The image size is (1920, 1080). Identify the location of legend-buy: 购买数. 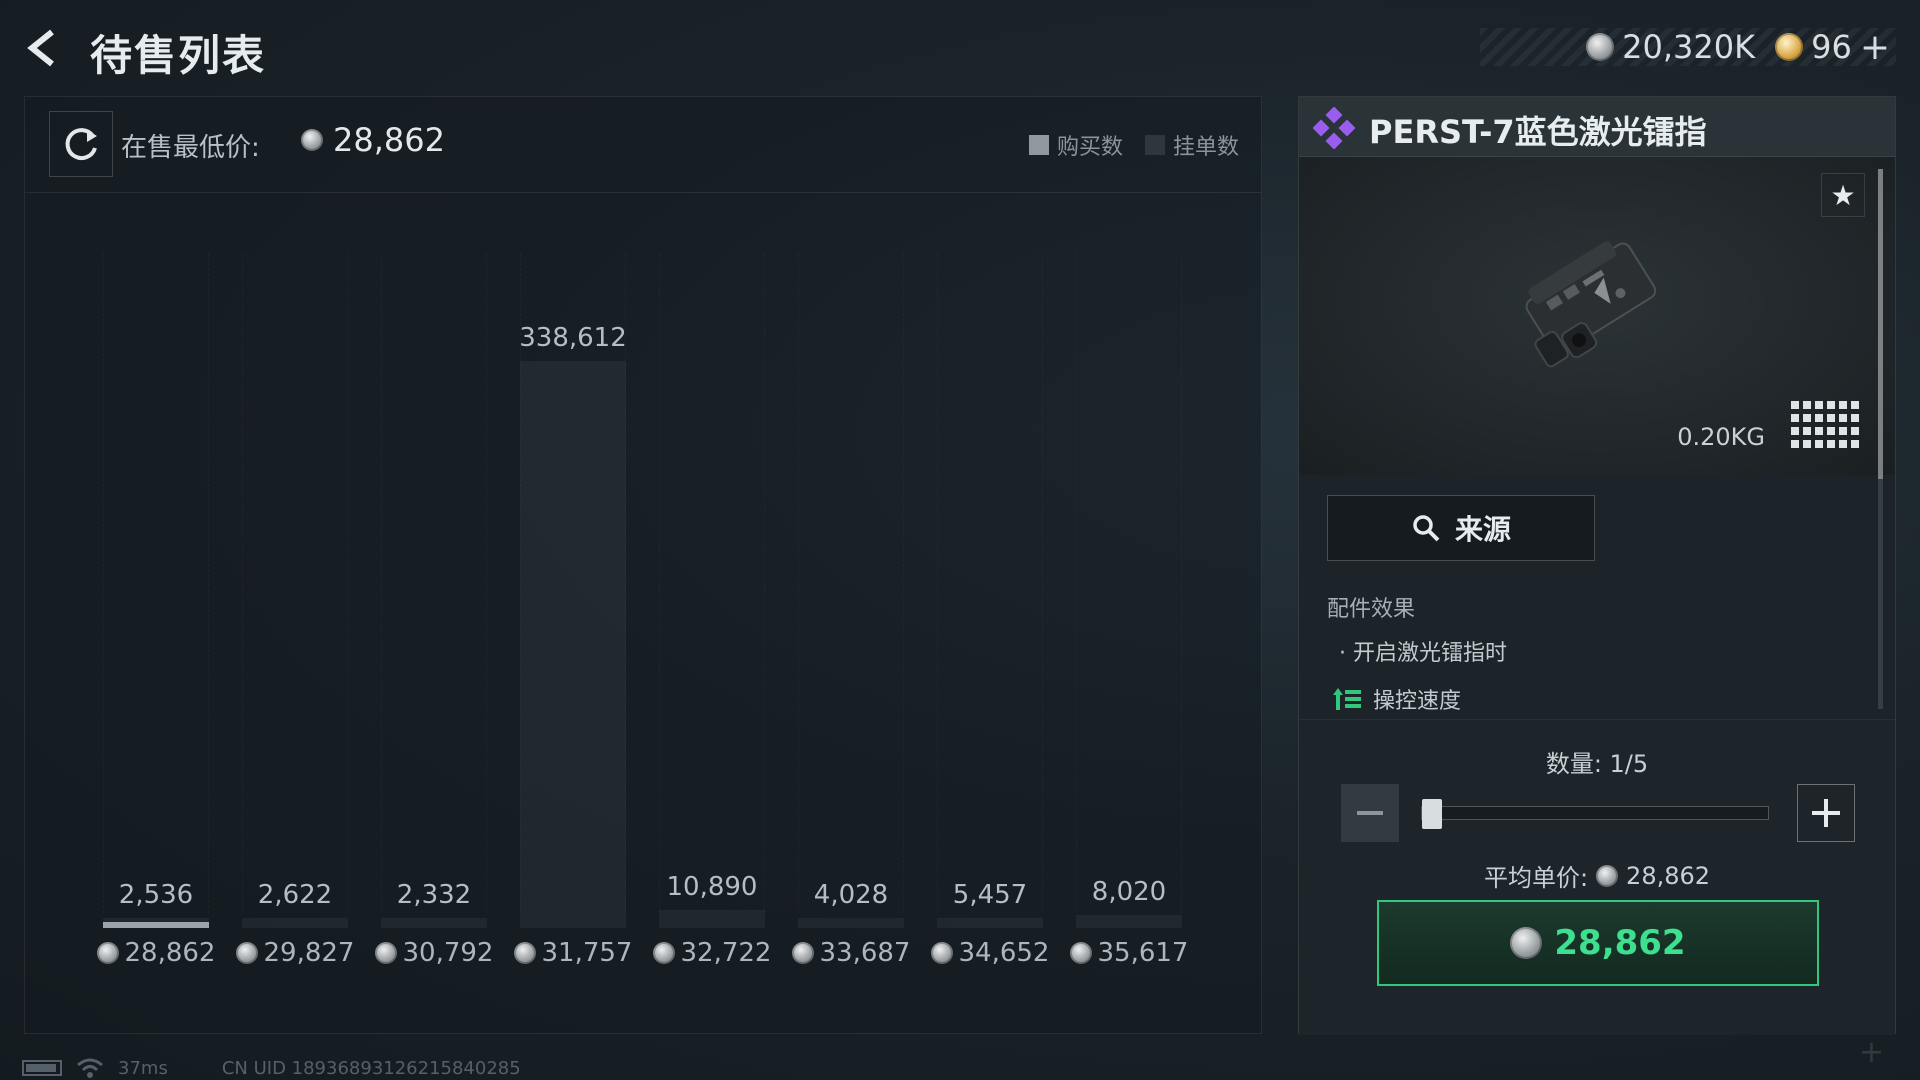
(1075, 145).